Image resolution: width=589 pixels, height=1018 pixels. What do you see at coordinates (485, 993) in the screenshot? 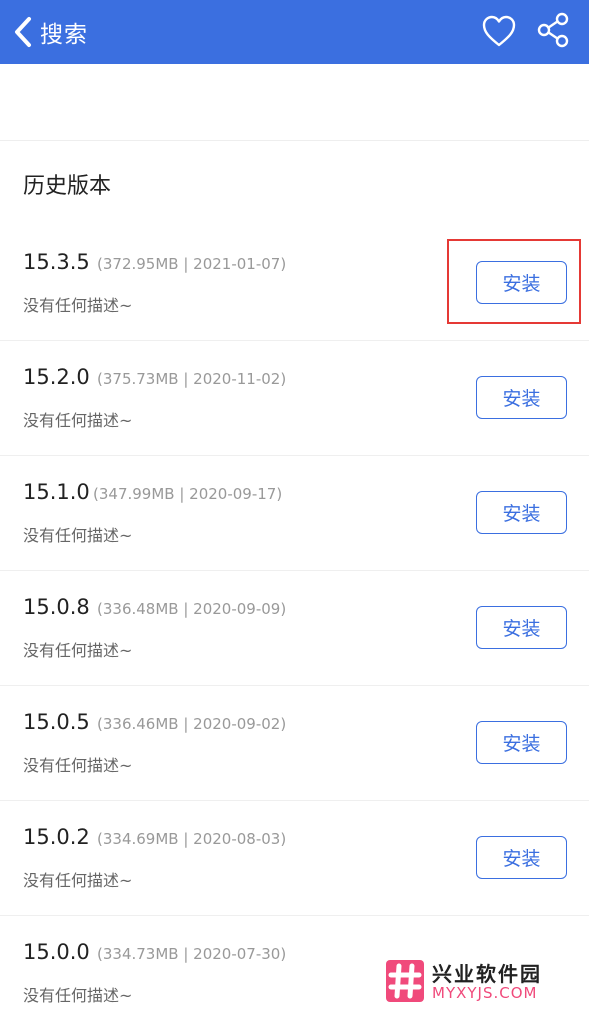
I see `watermark-url: MYXYJS.COM` at bounding box center [485, 993].